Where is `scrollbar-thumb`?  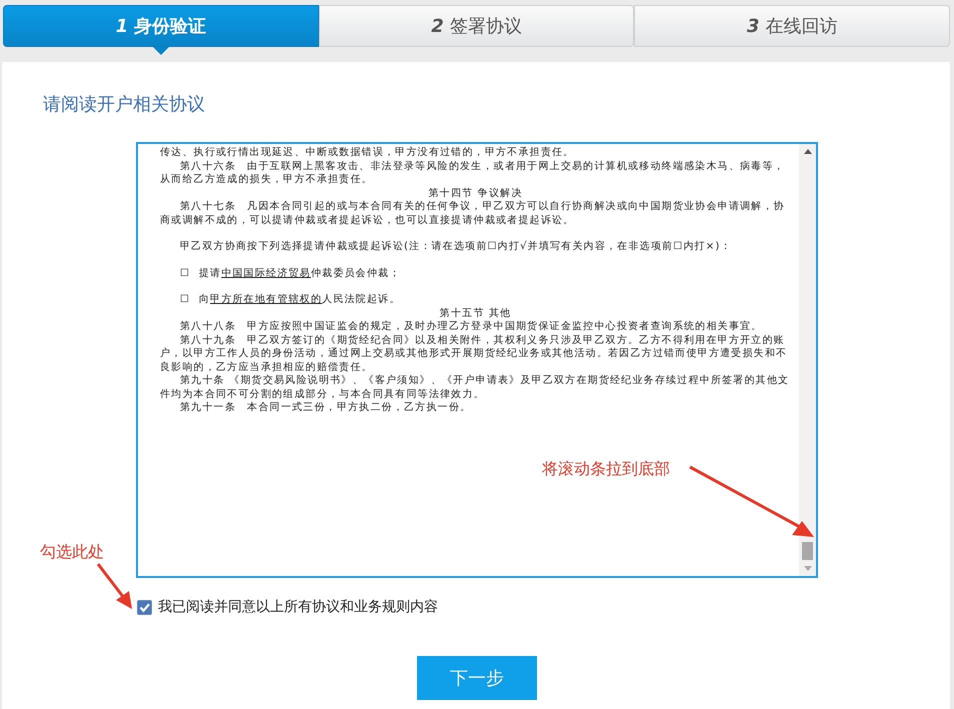 scrollbar-thumb is located at coordinates (807, 551).